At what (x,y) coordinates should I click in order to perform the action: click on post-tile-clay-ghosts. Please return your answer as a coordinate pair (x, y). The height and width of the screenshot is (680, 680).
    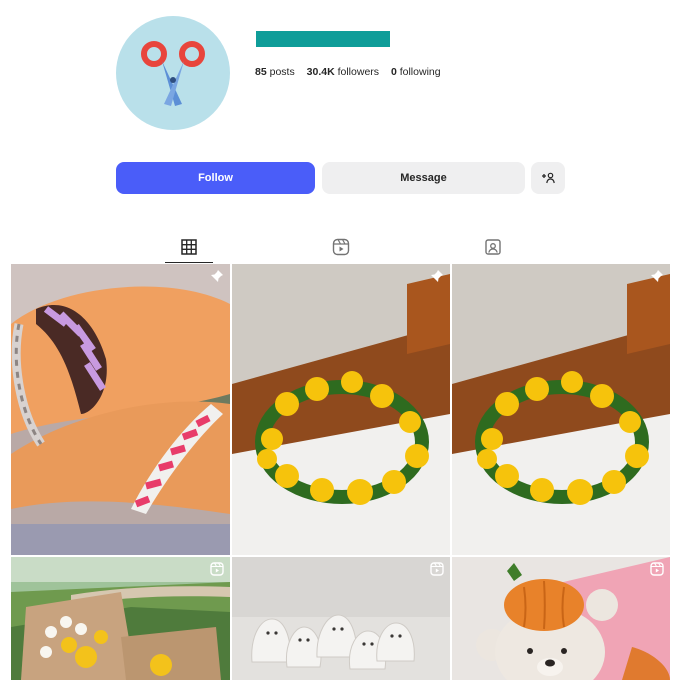
    Looking at the image, I should click on (341, 618).